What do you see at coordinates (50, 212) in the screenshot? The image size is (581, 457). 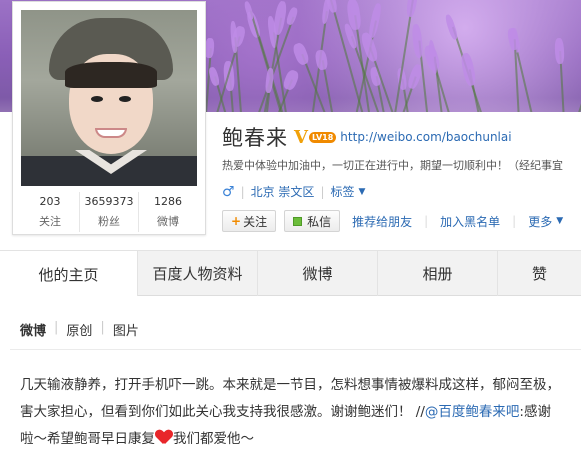 I see `stat-following: 203 关注` at bounding box center [50, 212].